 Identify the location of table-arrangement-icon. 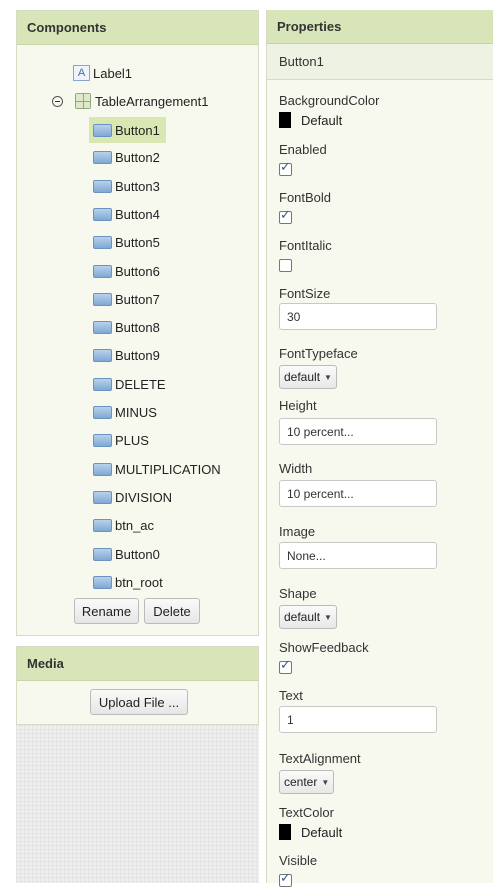
(83, 101).